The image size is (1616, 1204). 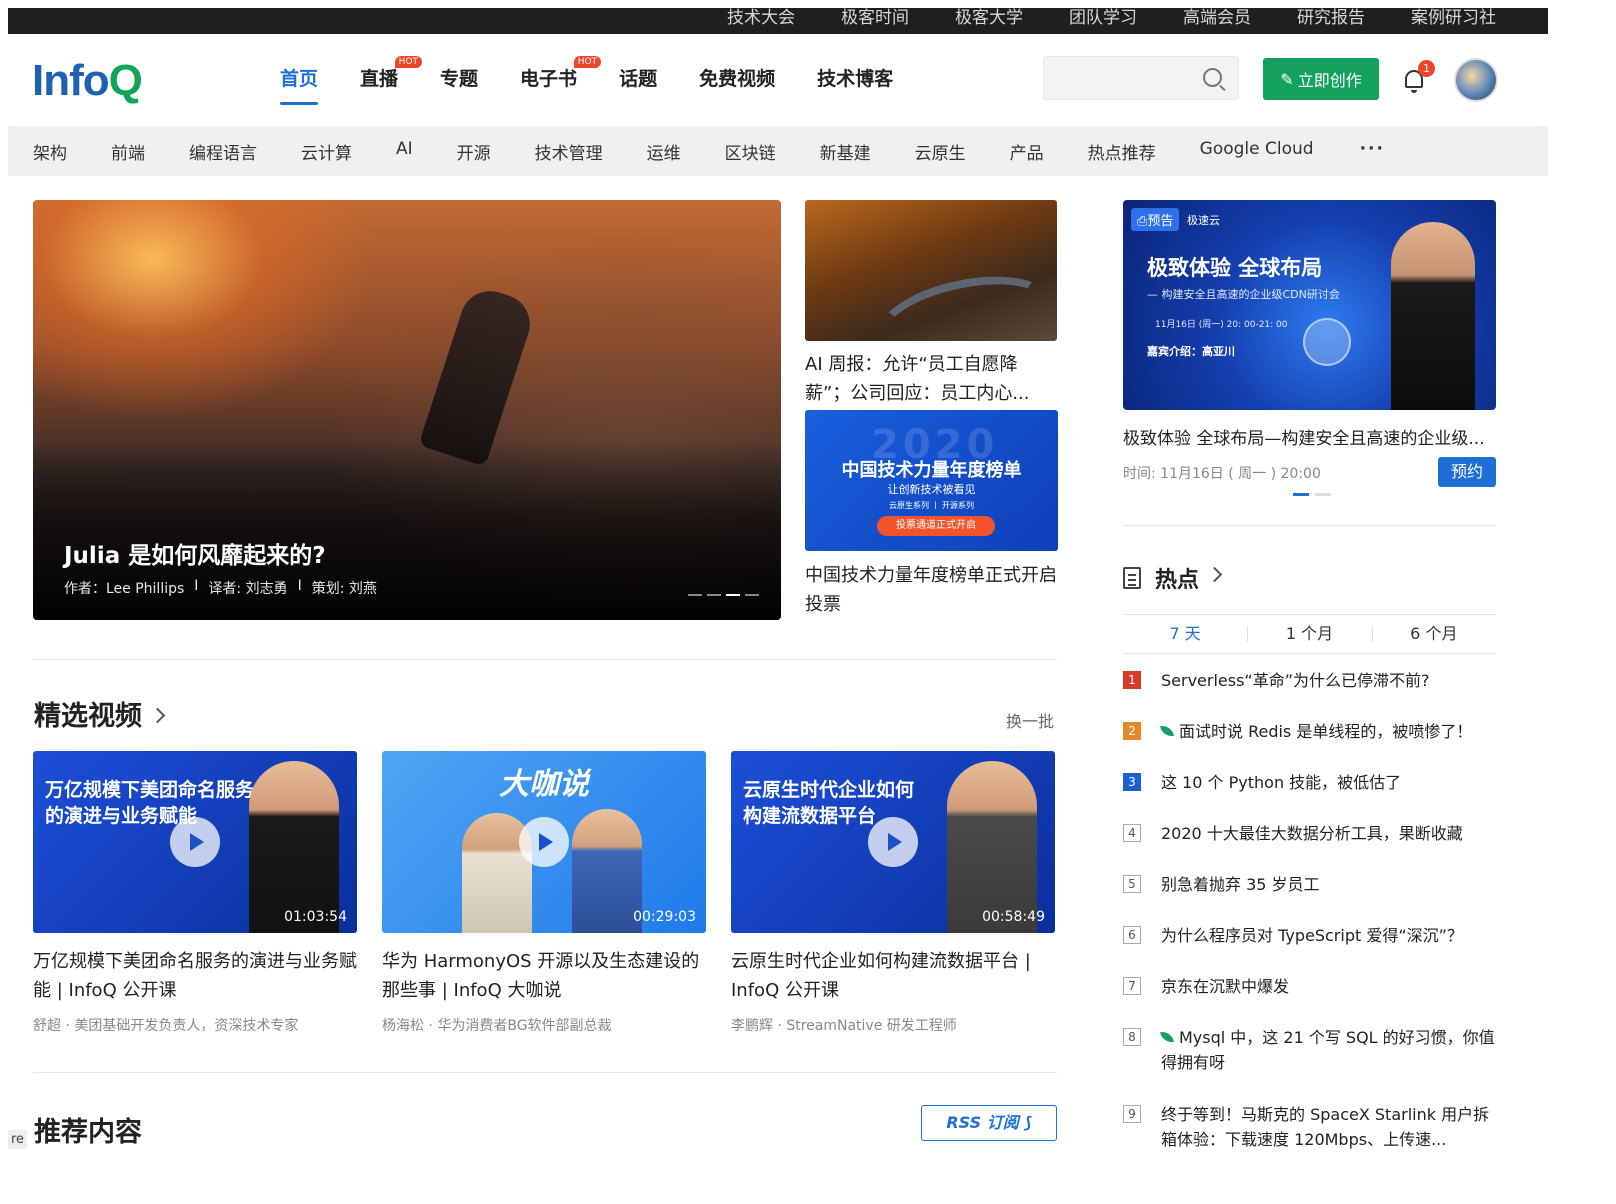 What do you see at coordinates (737, 77) in the screenshot?
I see `nav-free-videos: 免费视频` at bounding box center [737, 77].